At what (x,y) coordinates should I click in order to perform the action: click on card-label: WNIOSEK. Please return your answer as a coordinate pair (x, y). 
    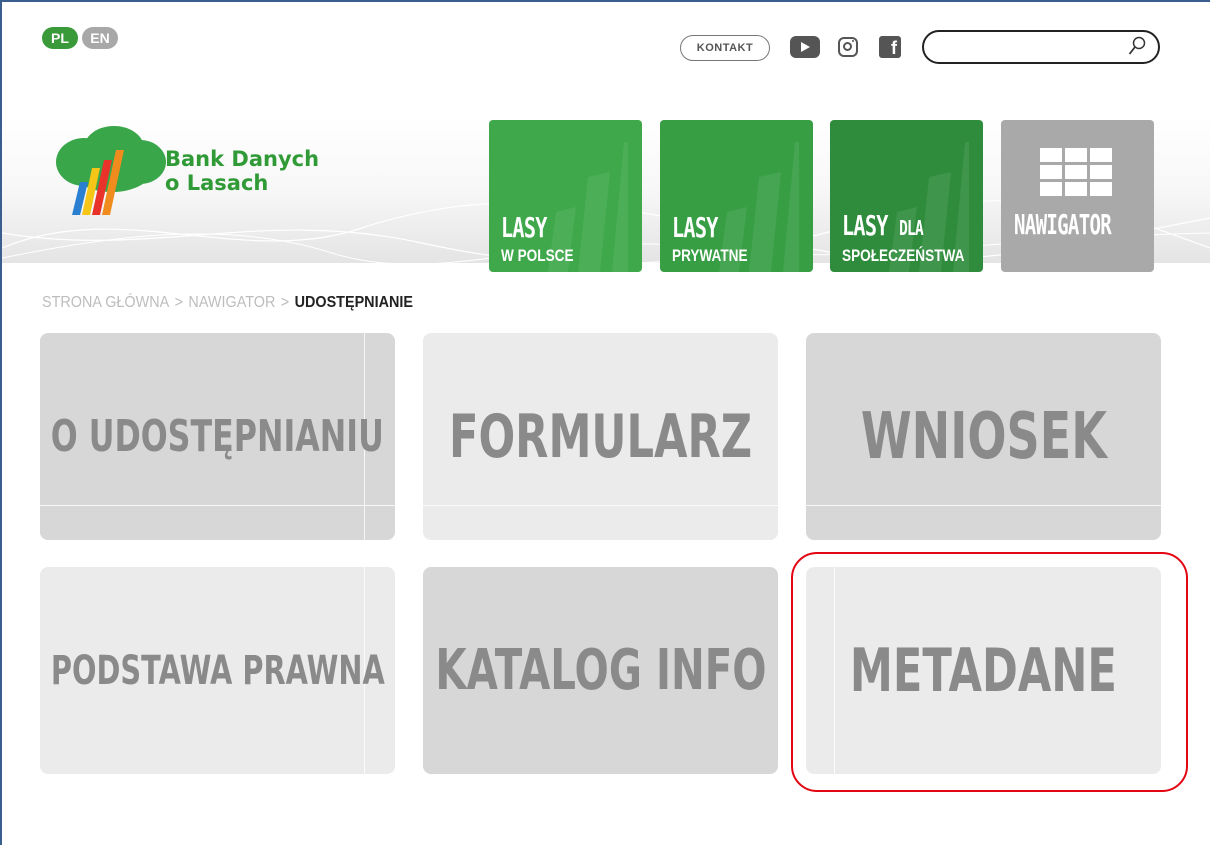
    Looking at the image, I should click on (983, 436).